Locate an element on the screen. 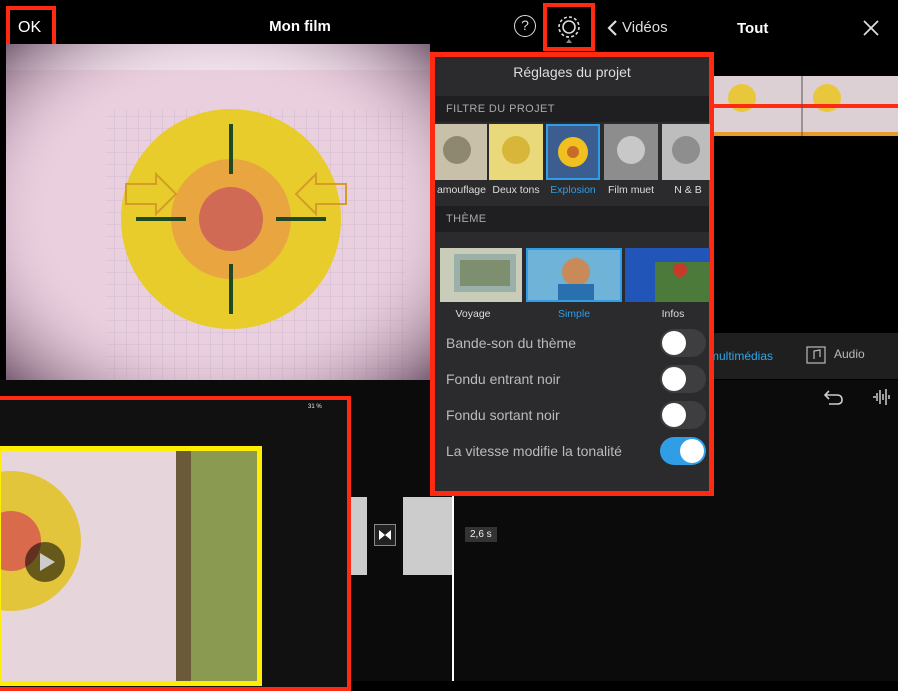 This screenshot has height=691, width=898. theme-label: Simple is located at coordinates (574, 314).